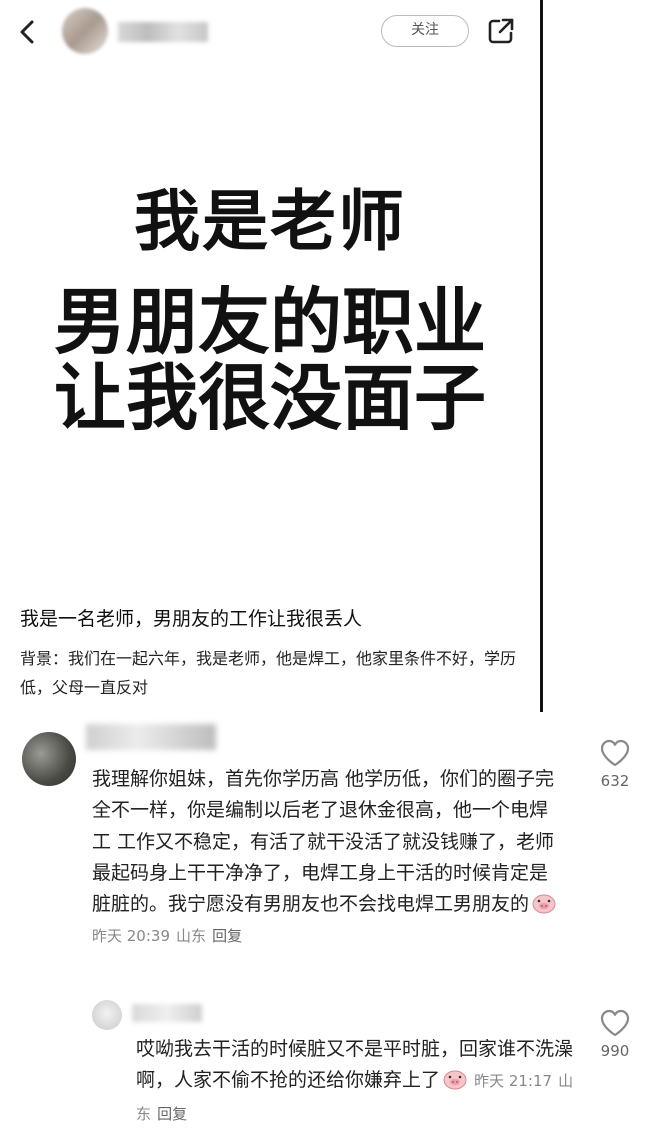 Image resolution: width=655 pixels, height=1140 pixels. What do you see at coordinates (107, 1015) in the screenshot?
I see `replier-avatar` at bounding box center [107, 1015].